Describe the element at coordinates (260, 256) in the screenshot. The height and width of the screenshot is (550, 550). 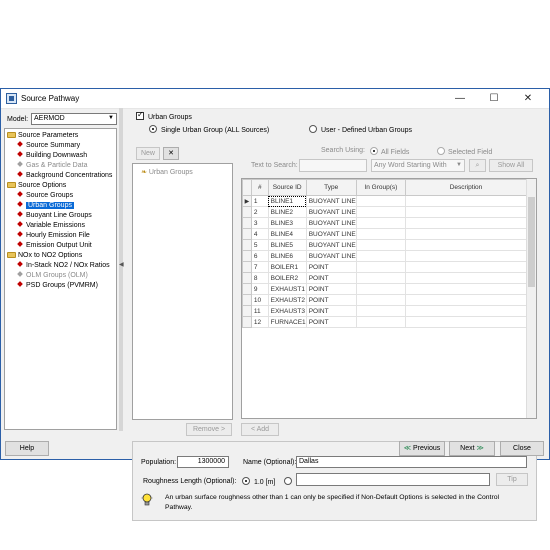
I see `table-cell: 6` at that location.